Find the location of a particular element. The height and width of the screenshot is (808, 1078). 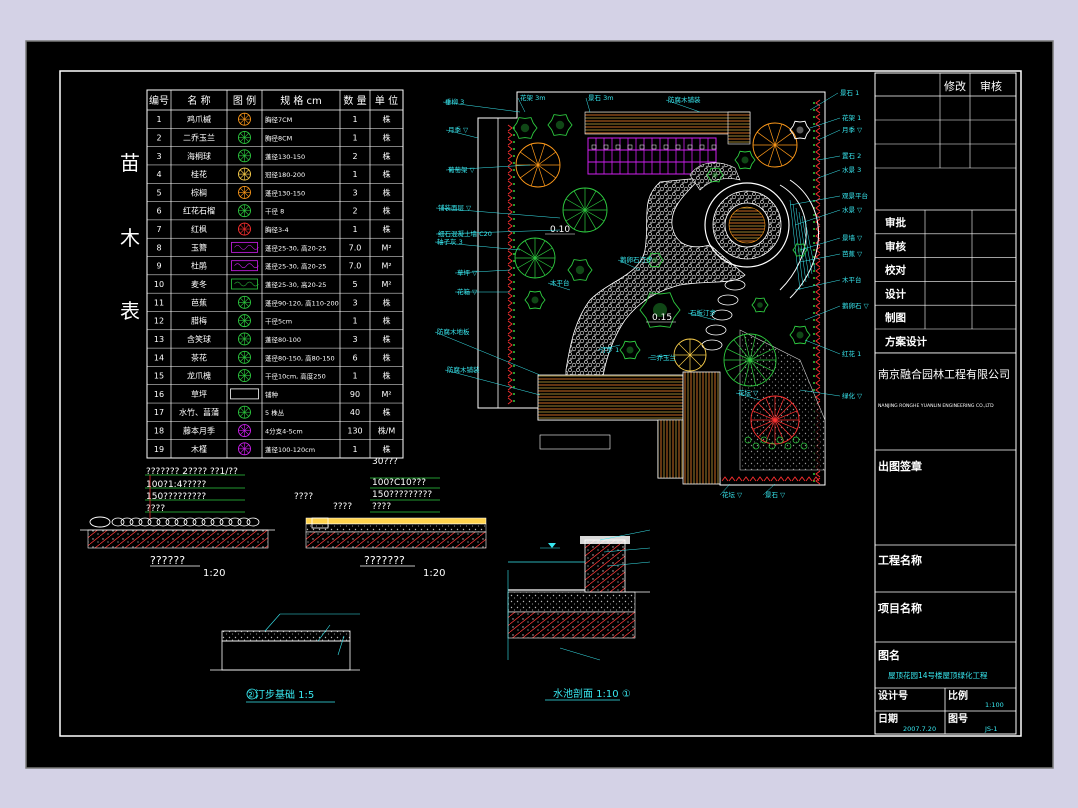

section-b-scale: 1:20 is located at coordinates (434, 573).